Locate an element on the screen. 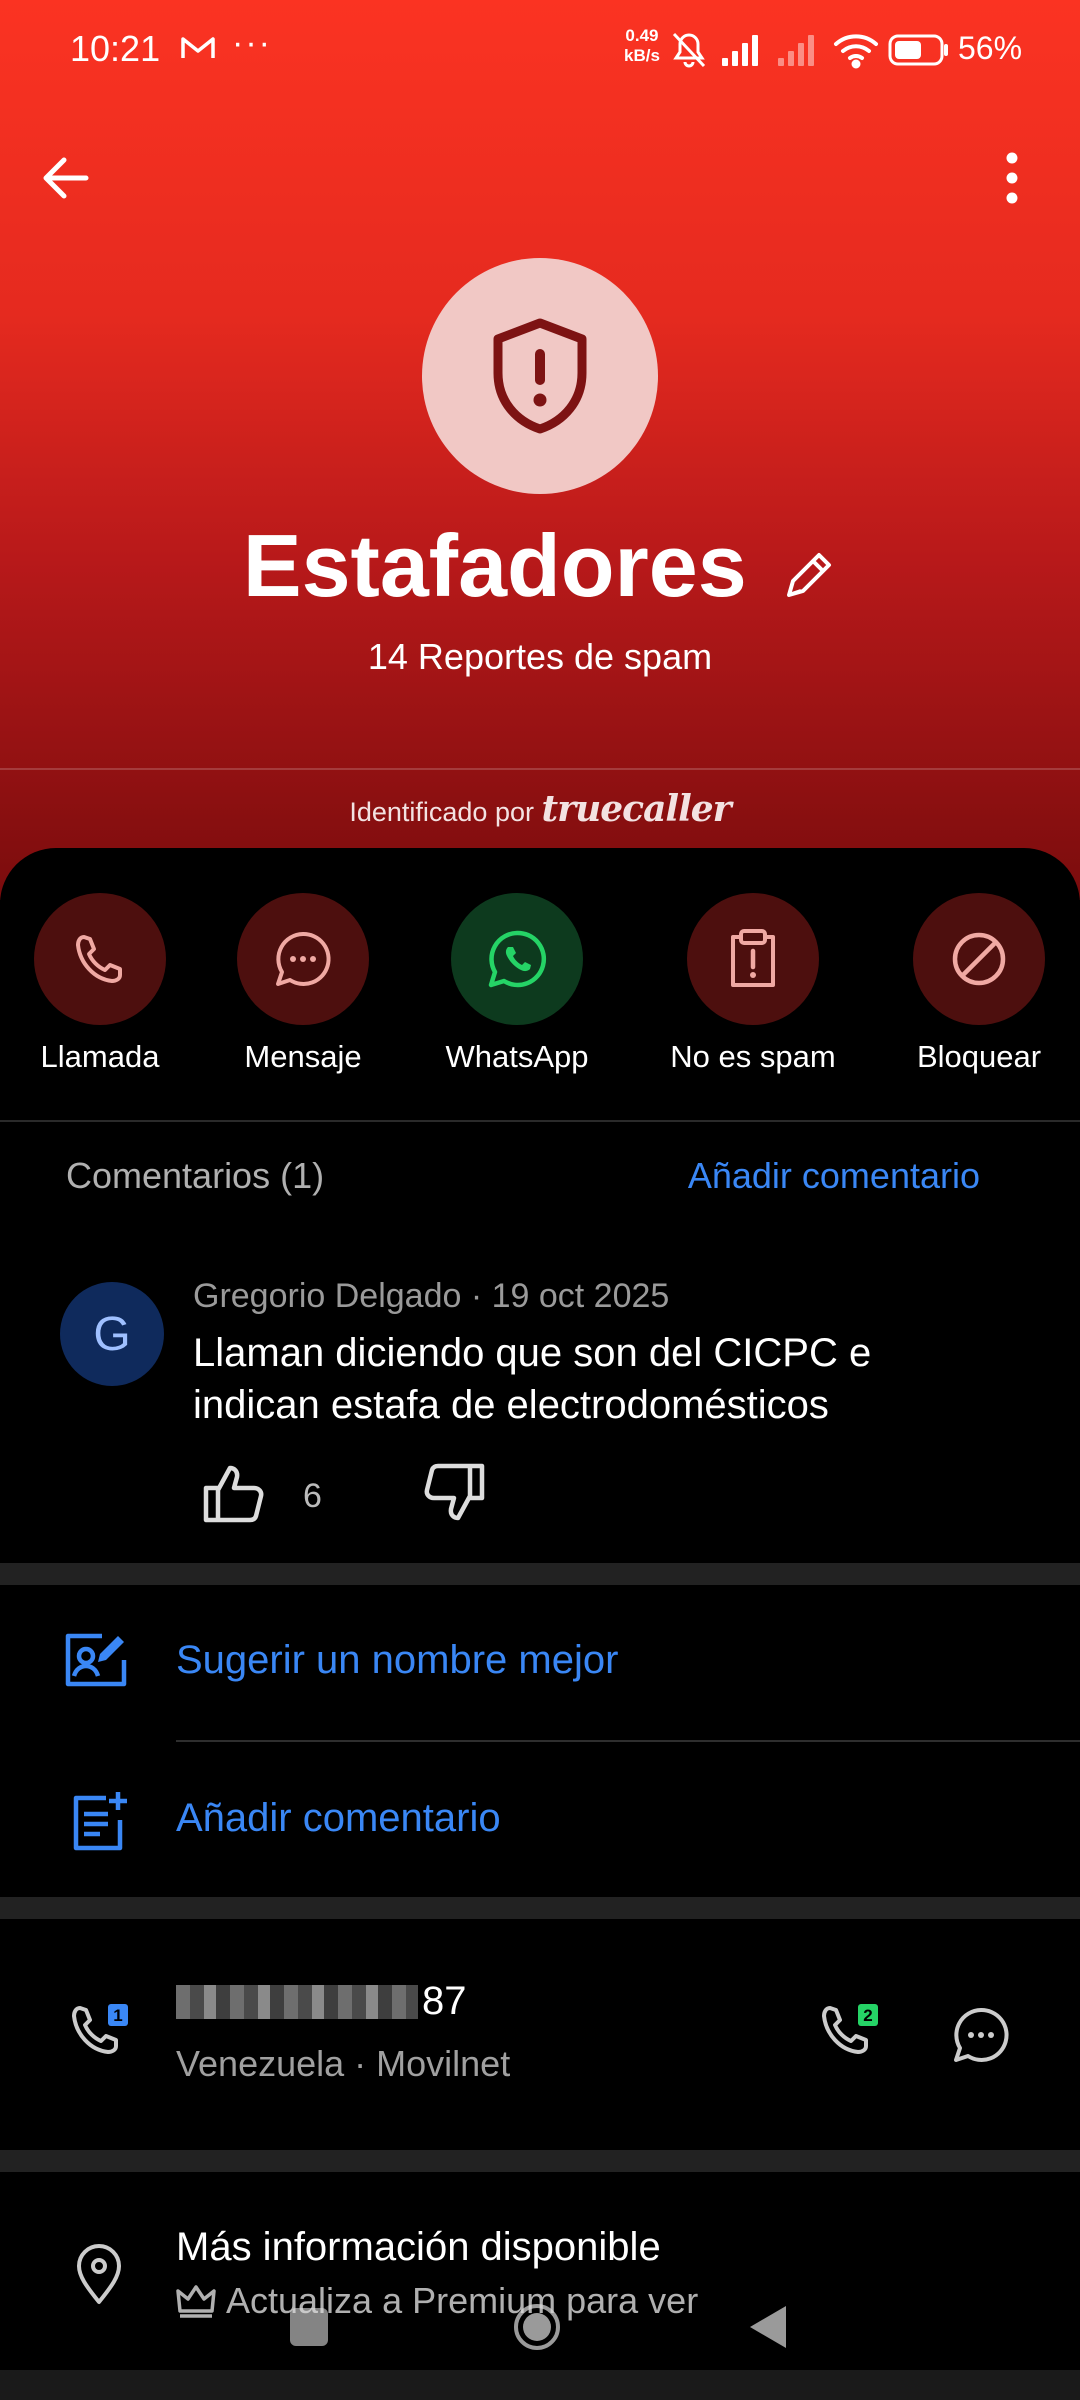 This screenshot has width=1080, height=2400. block-action: Bloquear is located at coordinates (979, 984).